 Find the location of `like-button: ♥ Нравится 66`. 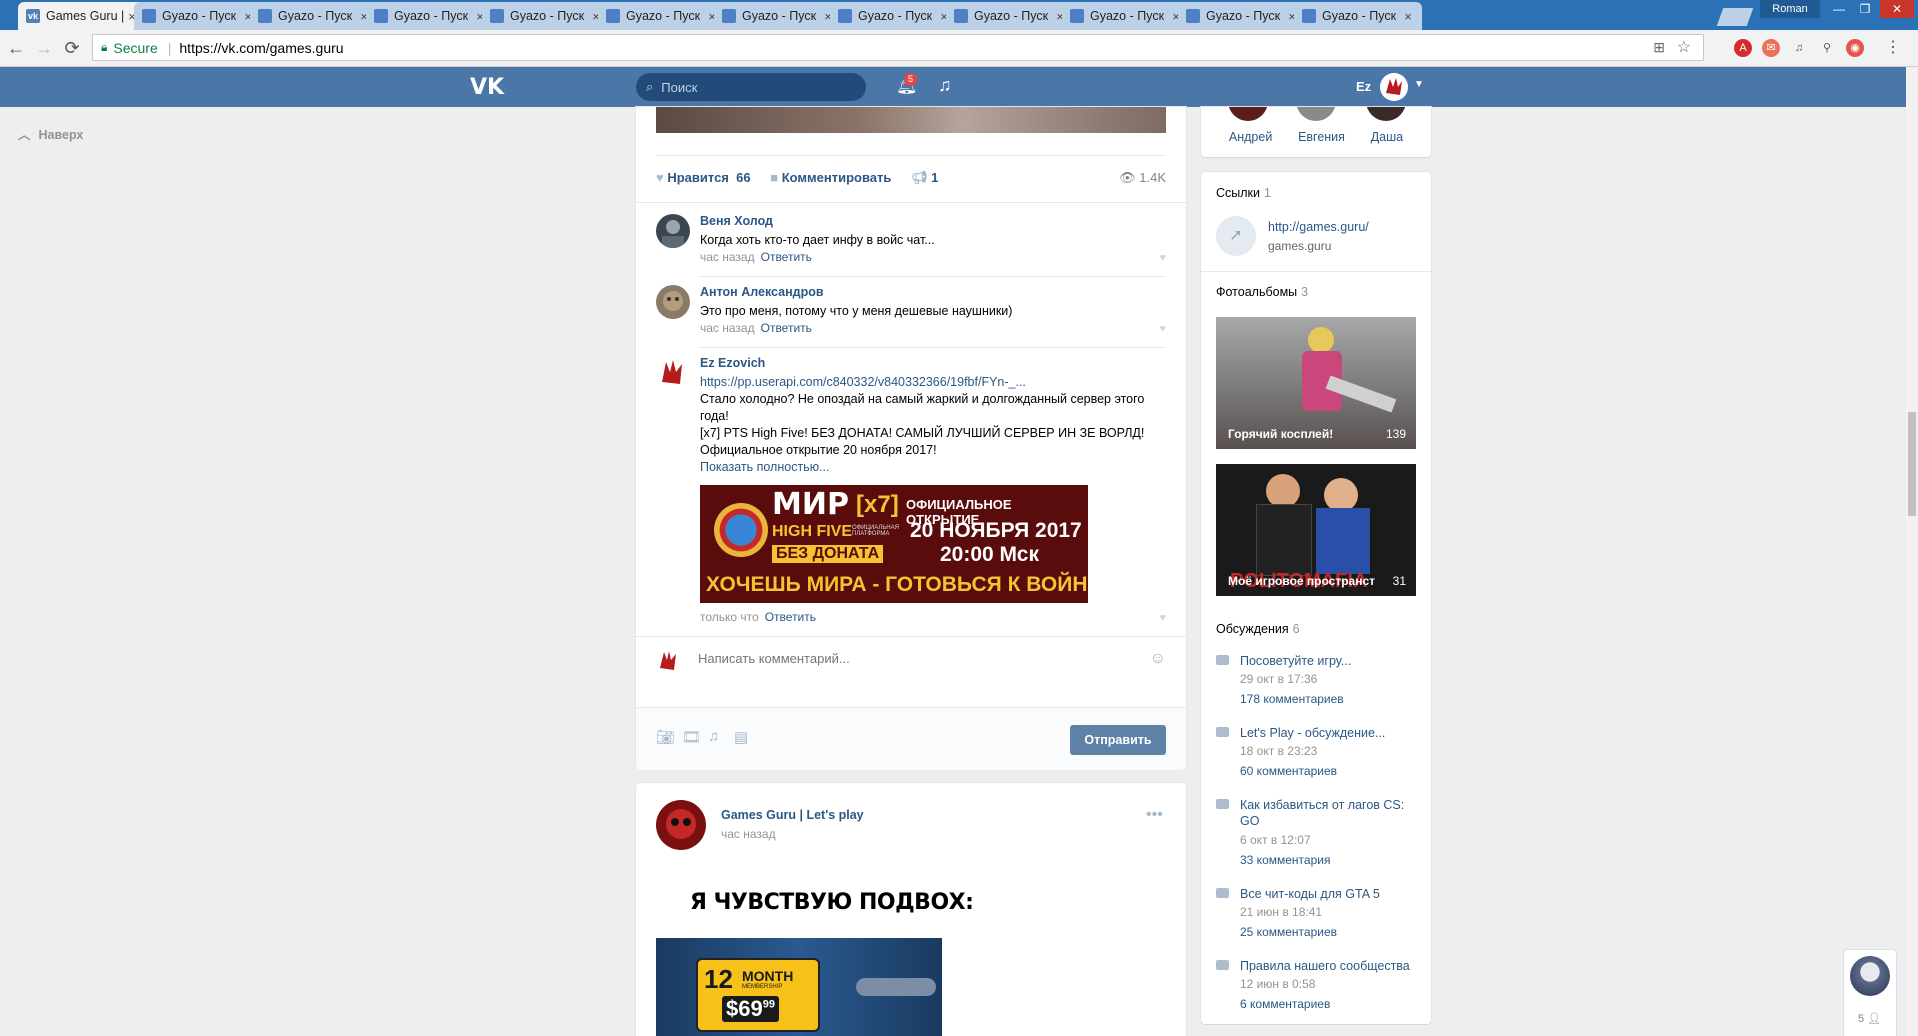

like-button: ♥ Нравится 66 is located at coordinates (703, 177).